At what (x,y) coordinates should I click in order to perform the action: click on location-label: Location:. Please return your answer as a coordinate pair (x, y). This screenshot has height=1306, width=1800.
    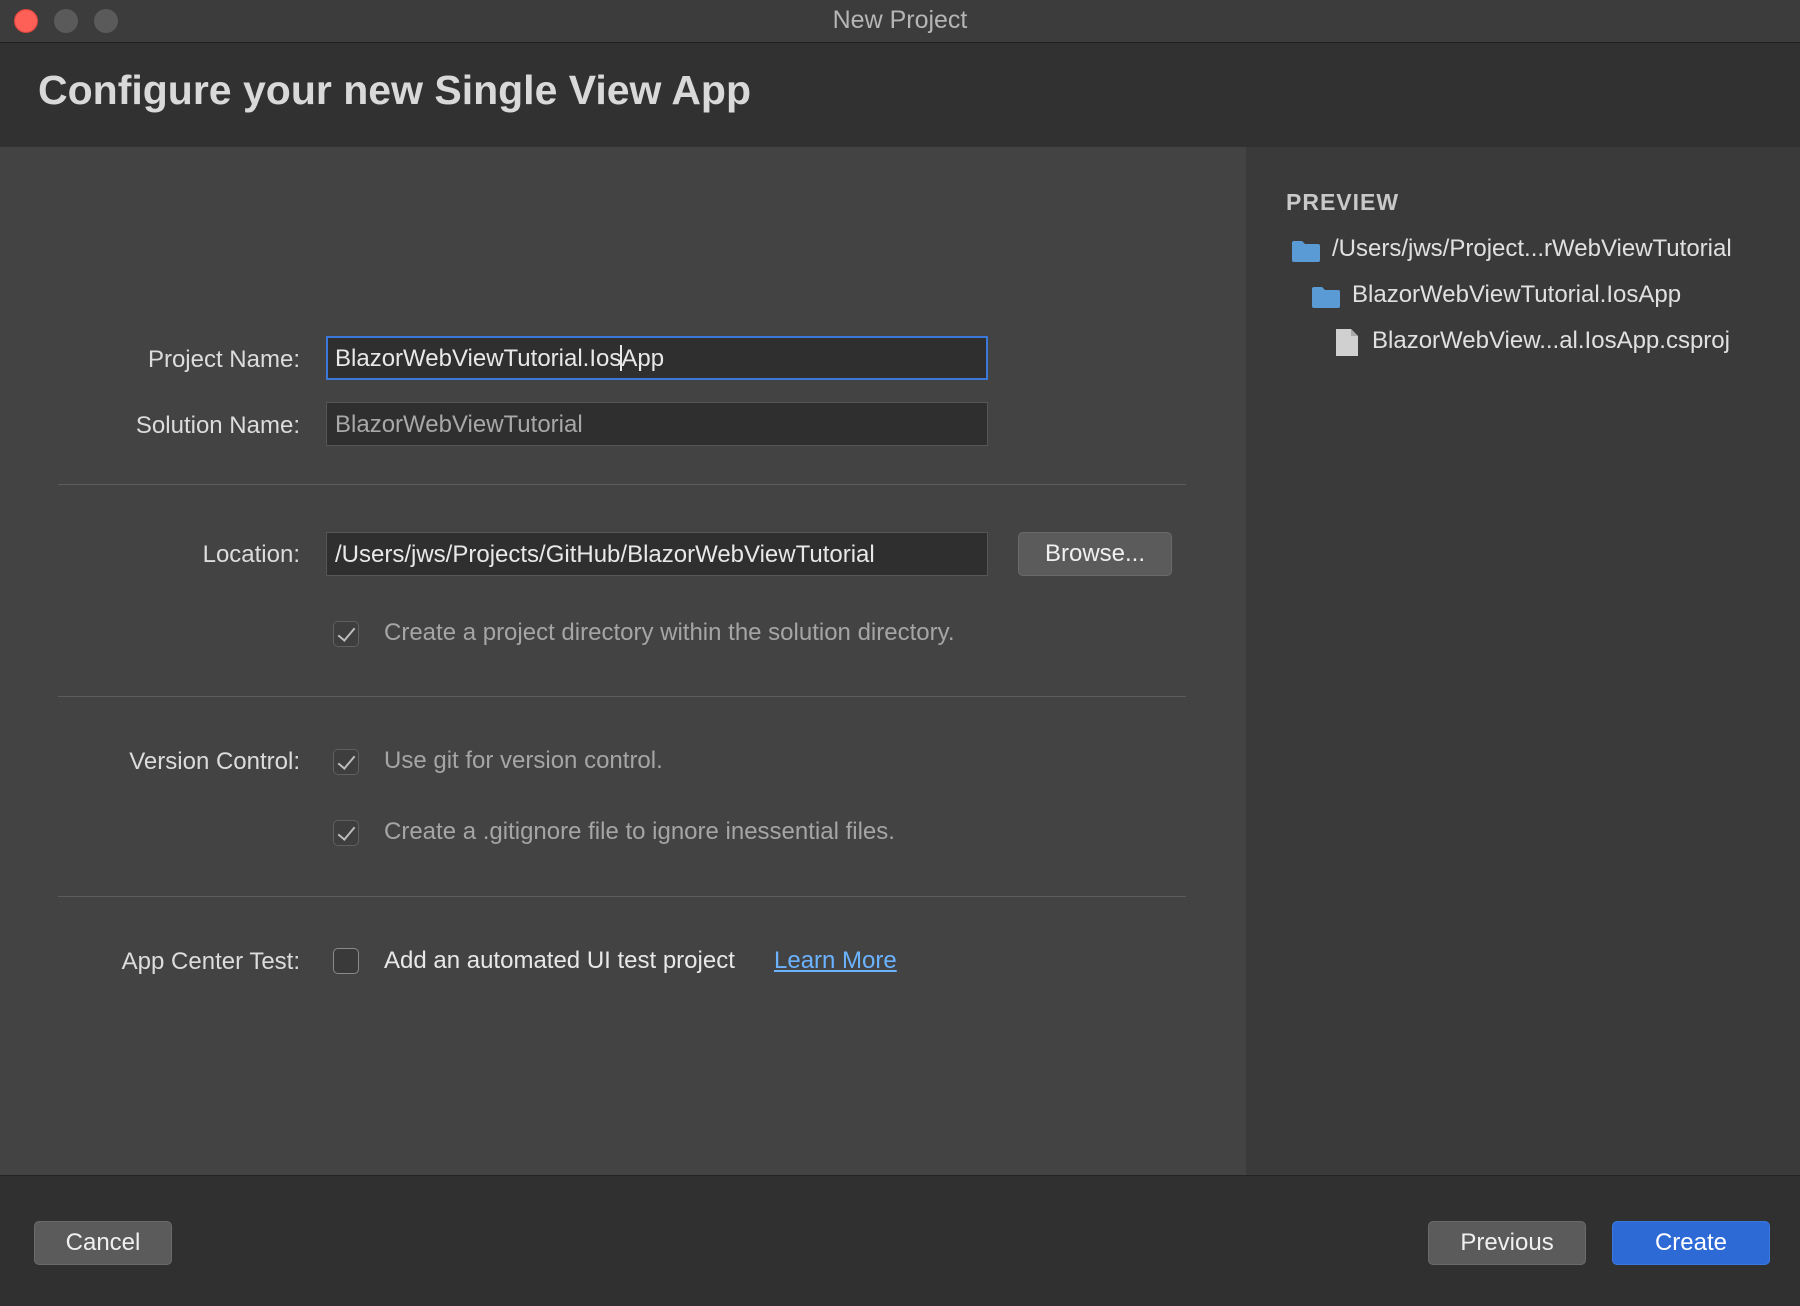
    Looking at the image, I should click on (251, 554).